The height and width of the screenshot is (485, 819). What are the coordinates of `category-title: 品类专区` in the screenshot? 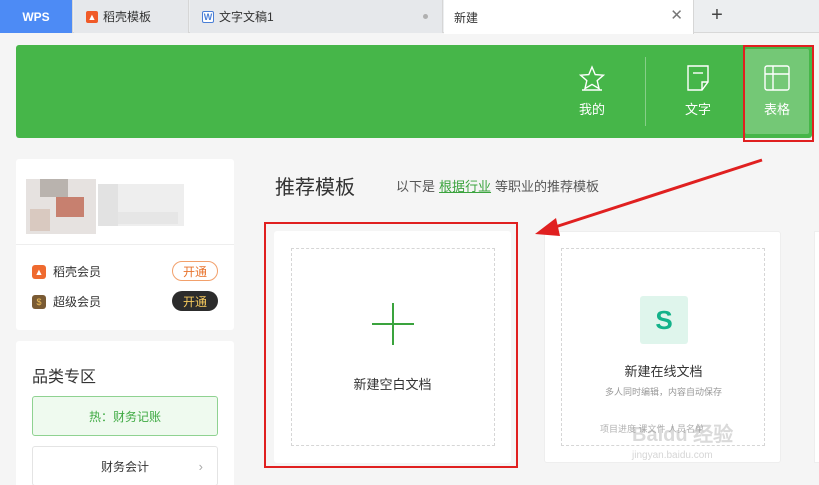 It's located at (64, 377).